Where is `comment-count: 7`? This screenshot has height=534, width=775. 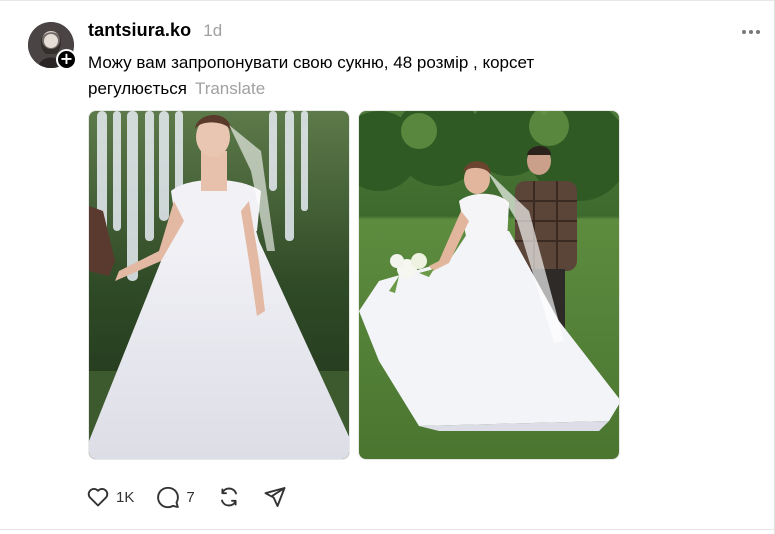 comment-count: 7 is located at coordinates (190, 497).